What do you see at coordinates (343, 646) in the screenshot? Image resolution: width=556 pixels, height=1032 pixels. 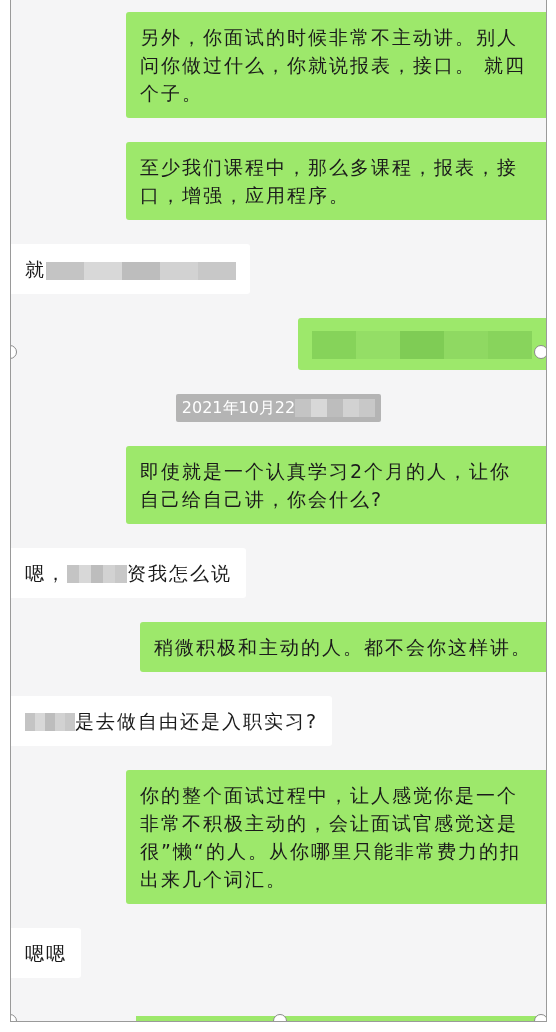 I see `message-text: 稍微积极和主动的人。都不会你这样讲。` at bounding box center [343, 646].